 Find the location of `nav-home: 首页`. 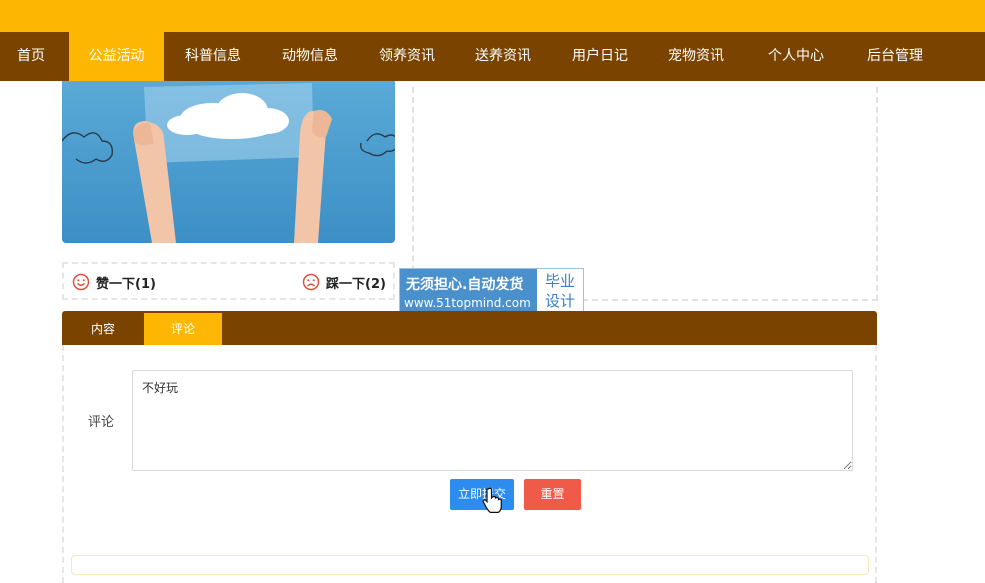

nav-home: 首页 is located at coordinates (31, 56).